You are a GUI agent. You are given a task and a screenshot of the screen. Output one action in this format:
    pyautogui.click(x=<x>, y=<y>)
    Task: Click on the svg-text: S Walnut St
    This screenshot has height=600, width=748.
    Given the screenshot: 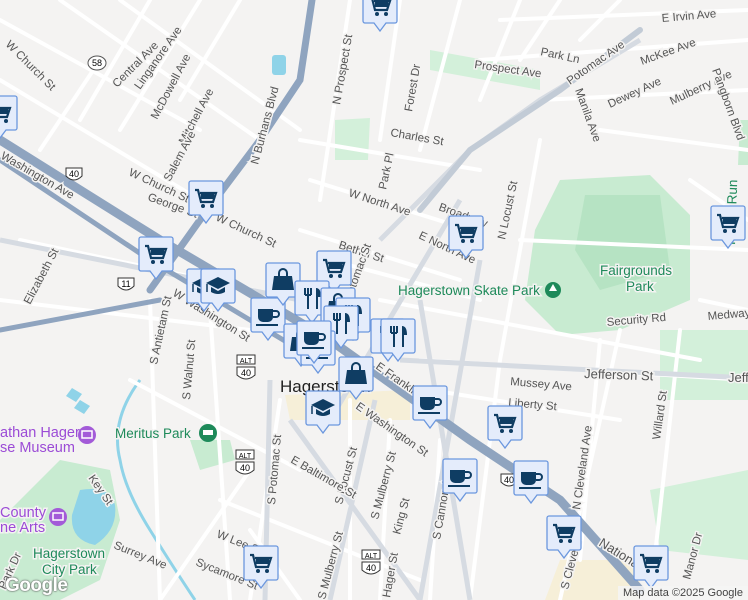 What is the action you would take?
    pyautogui.click(x=189, y=369)
    